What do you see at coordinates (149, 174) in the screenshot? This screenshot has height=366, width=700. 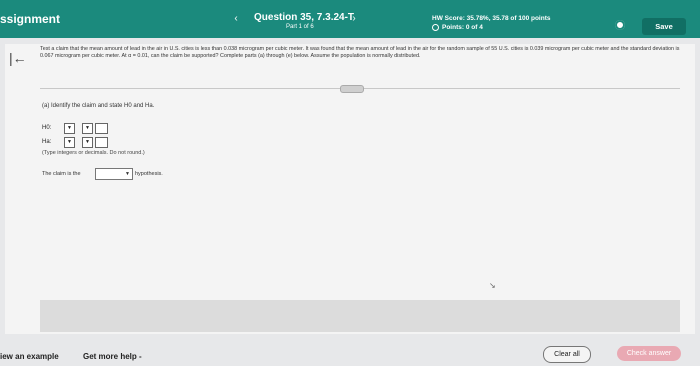 I see `claim-suffix: hypothesis.` at bounding box center [149, 174].